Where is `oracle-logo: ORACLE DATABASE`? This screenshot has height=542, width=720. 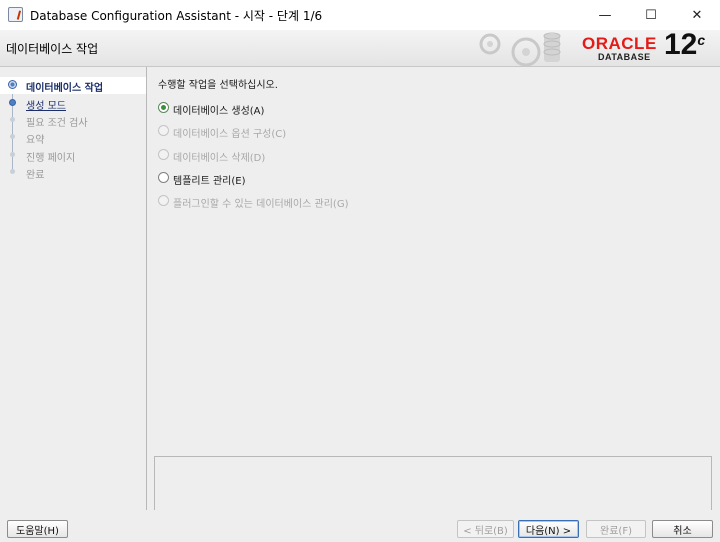
oracle-logo: ORACLE DATABASE is located at coordinates (622, 49).